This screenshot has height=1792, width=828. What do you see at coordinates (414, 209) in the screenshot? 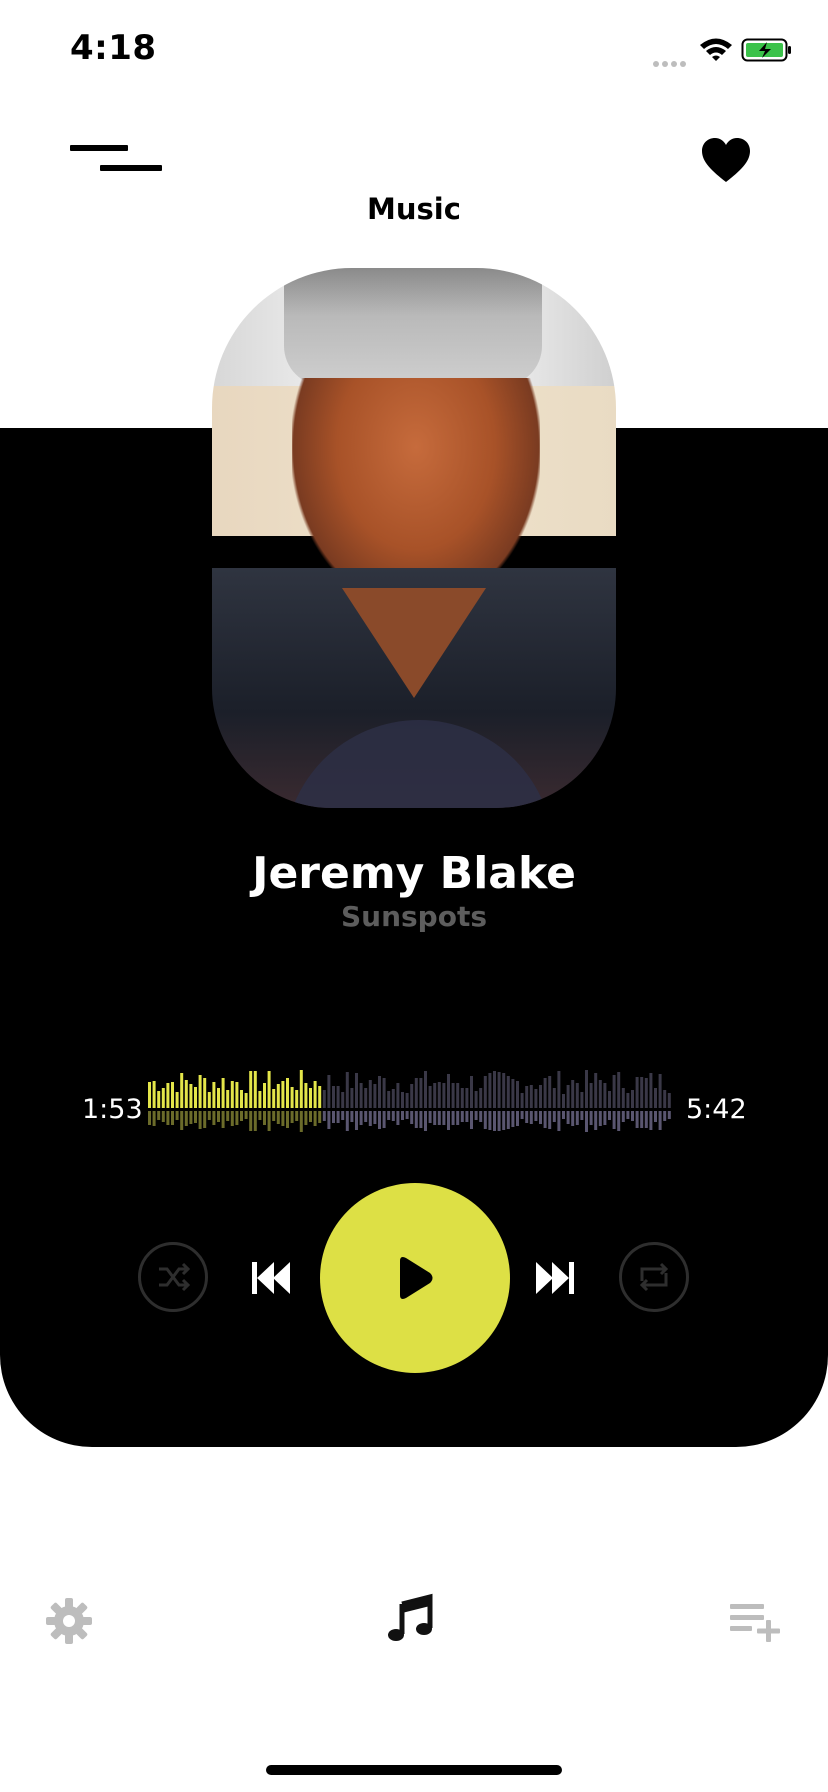
I see `page-title: Music` at bounding box center [414, 209].